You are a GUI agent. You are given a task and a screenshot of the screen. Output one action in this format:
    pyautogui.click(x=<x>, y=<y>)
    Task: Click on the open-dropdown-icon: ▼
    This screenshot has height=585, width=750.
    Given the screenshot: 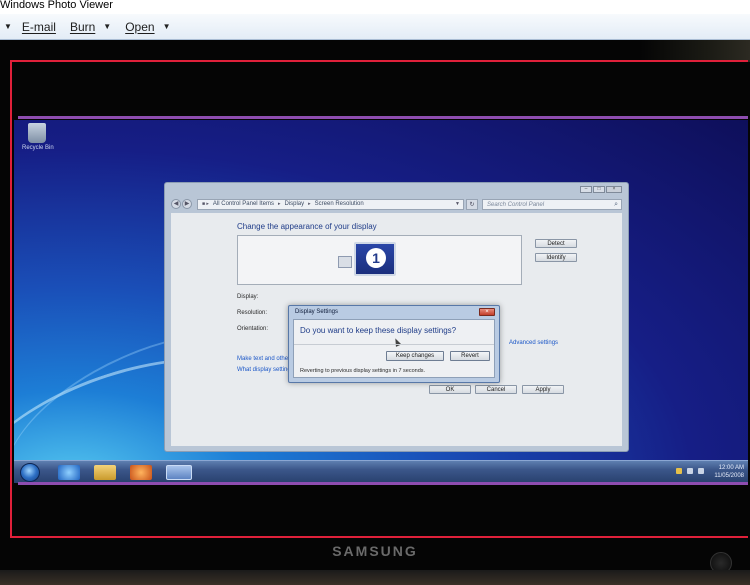 What is the action you would take?
    pyautogui.click(x=167, y=26)
    